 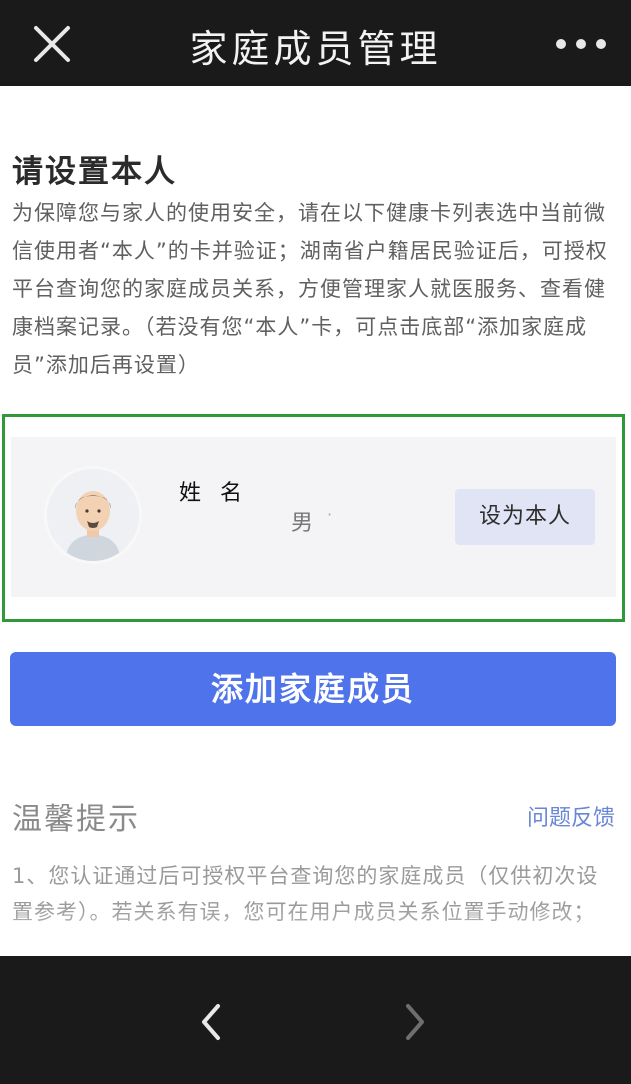 I want to click on member-row: 姓 名 男 · 设为本人, so click(x=313, y=517).